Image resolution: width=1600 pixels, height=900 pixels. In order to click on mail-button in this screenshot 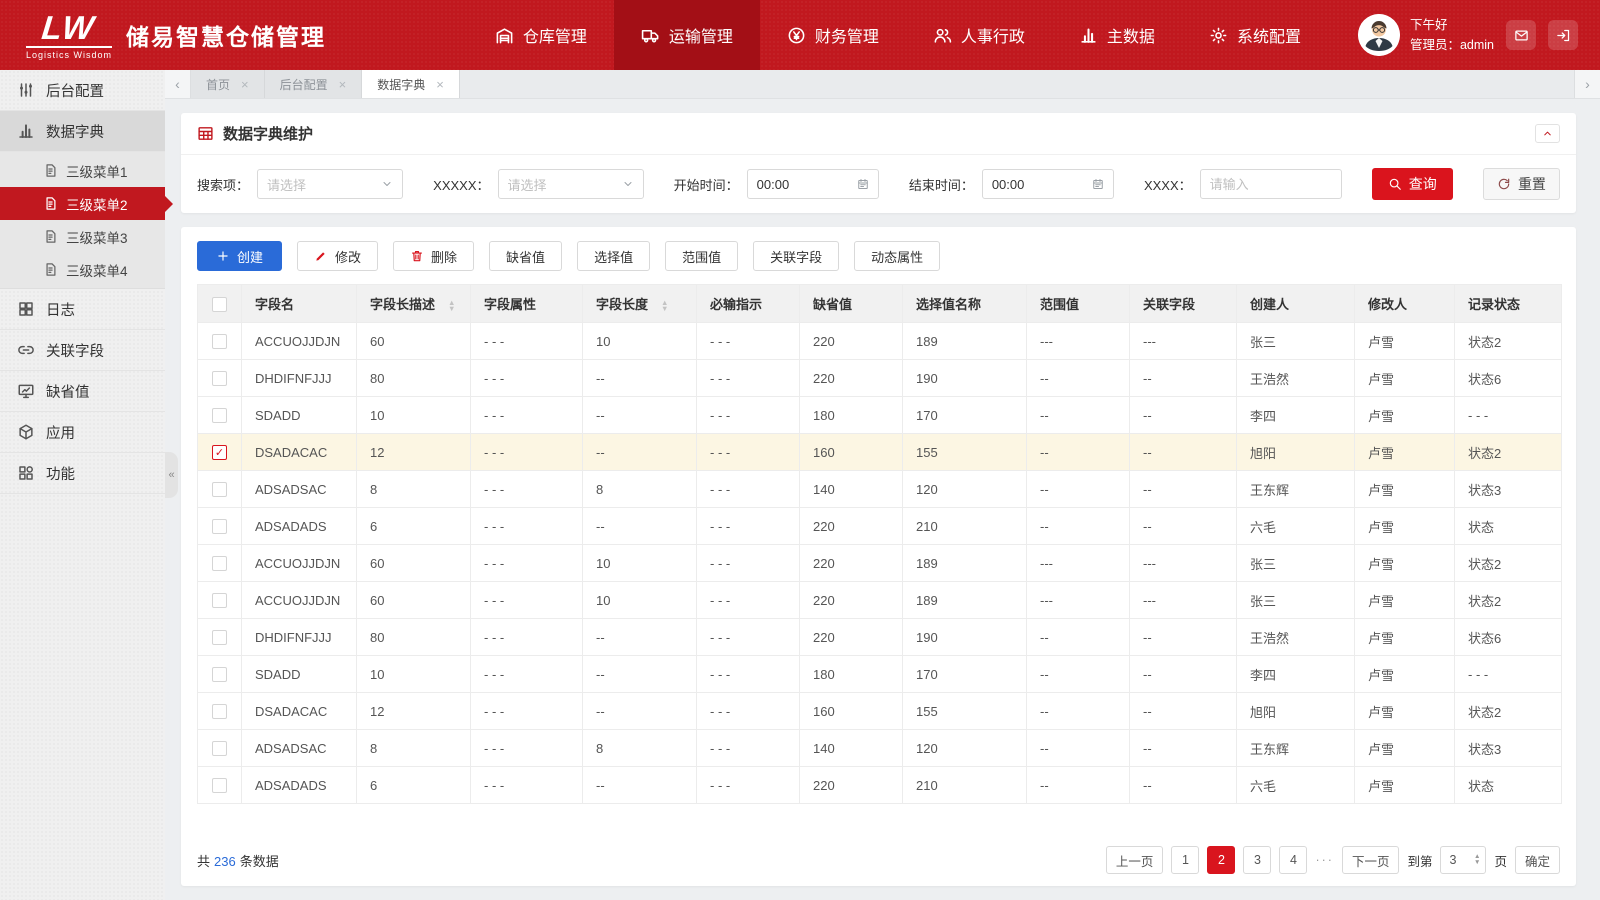, I will do `click(1521, 35)`.